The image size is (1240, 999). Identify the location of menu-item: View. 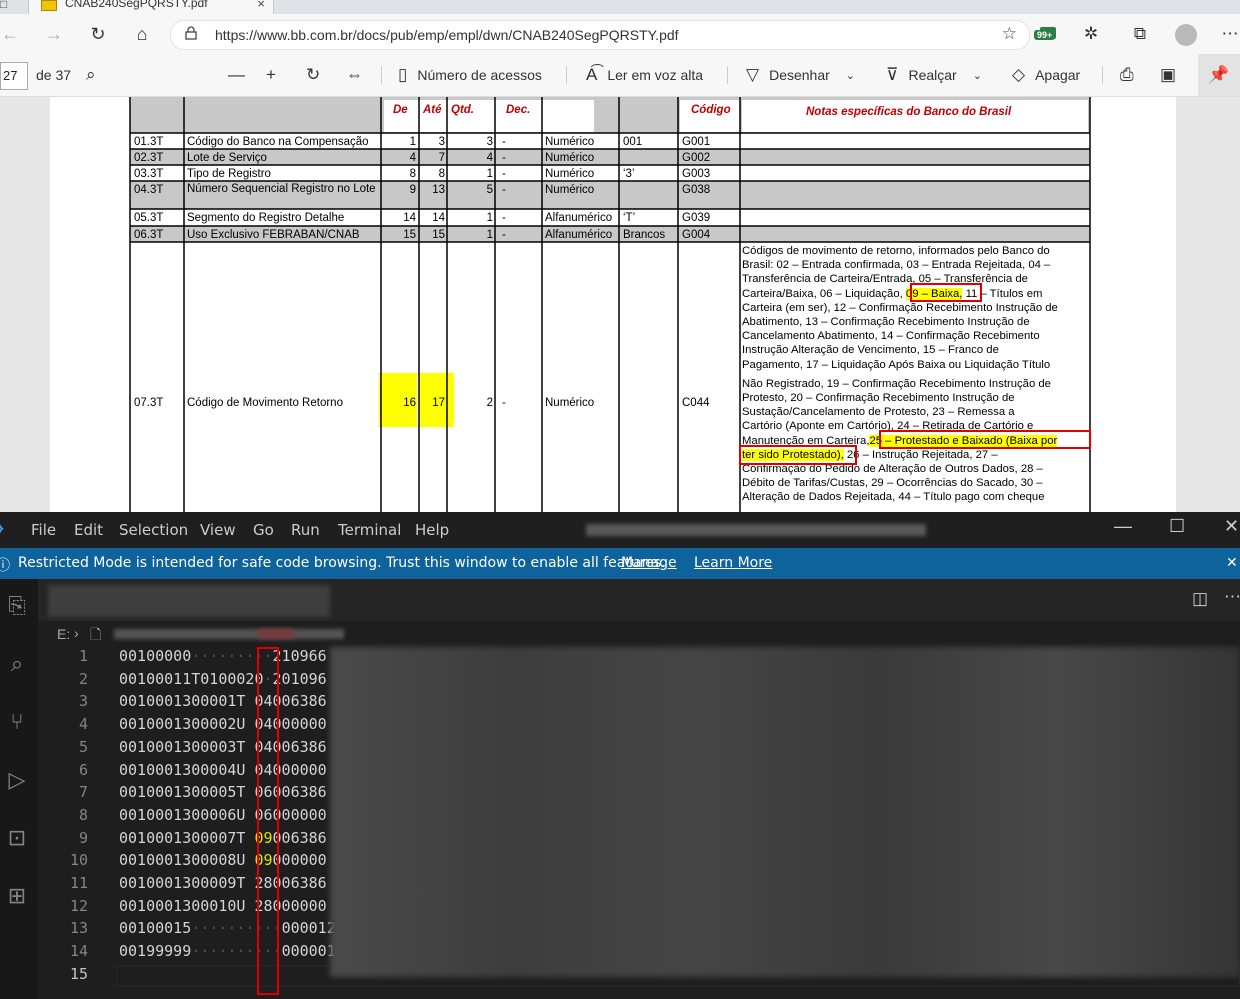
(218, 530).